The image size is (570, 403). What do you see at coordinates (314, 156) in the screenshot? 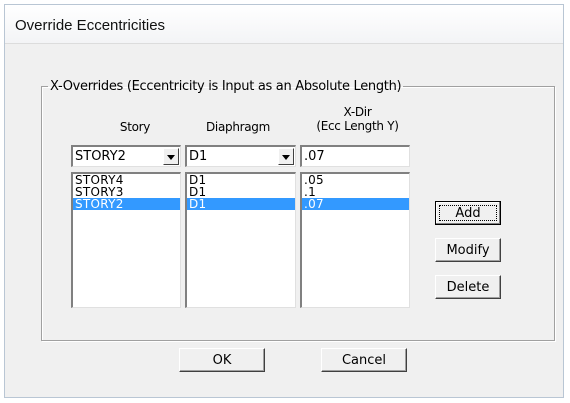
I see `ecc-length-input-value: .07` at bounding box center [314, 156].